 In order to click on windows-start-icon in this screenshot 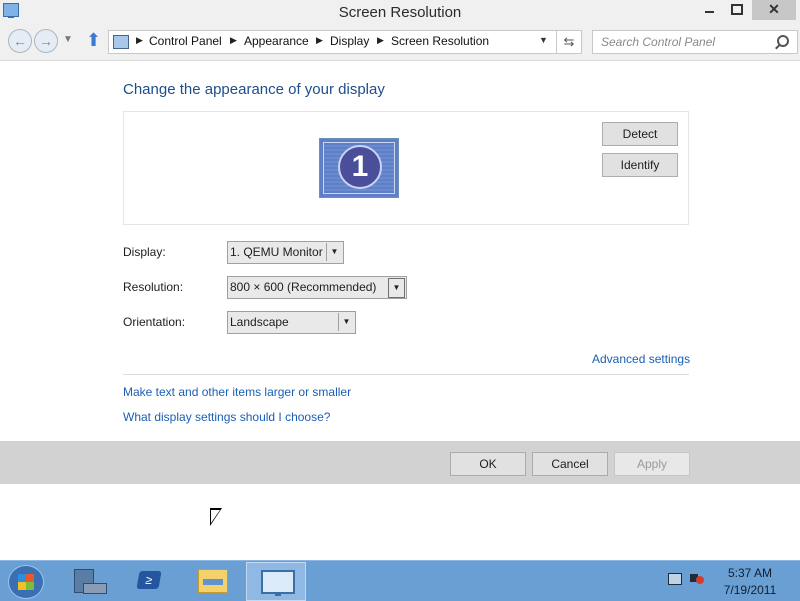, I will do `click(26, 582)`.